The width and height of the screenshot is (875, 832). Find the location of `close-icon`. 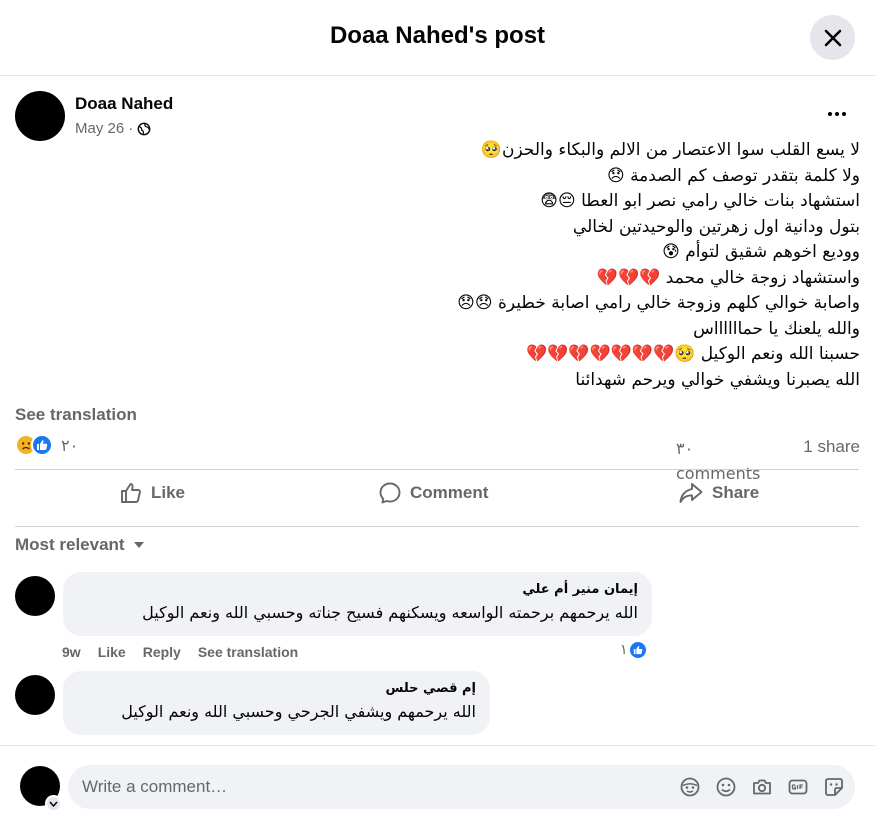

close-icon is located at coordinates (832, 37).